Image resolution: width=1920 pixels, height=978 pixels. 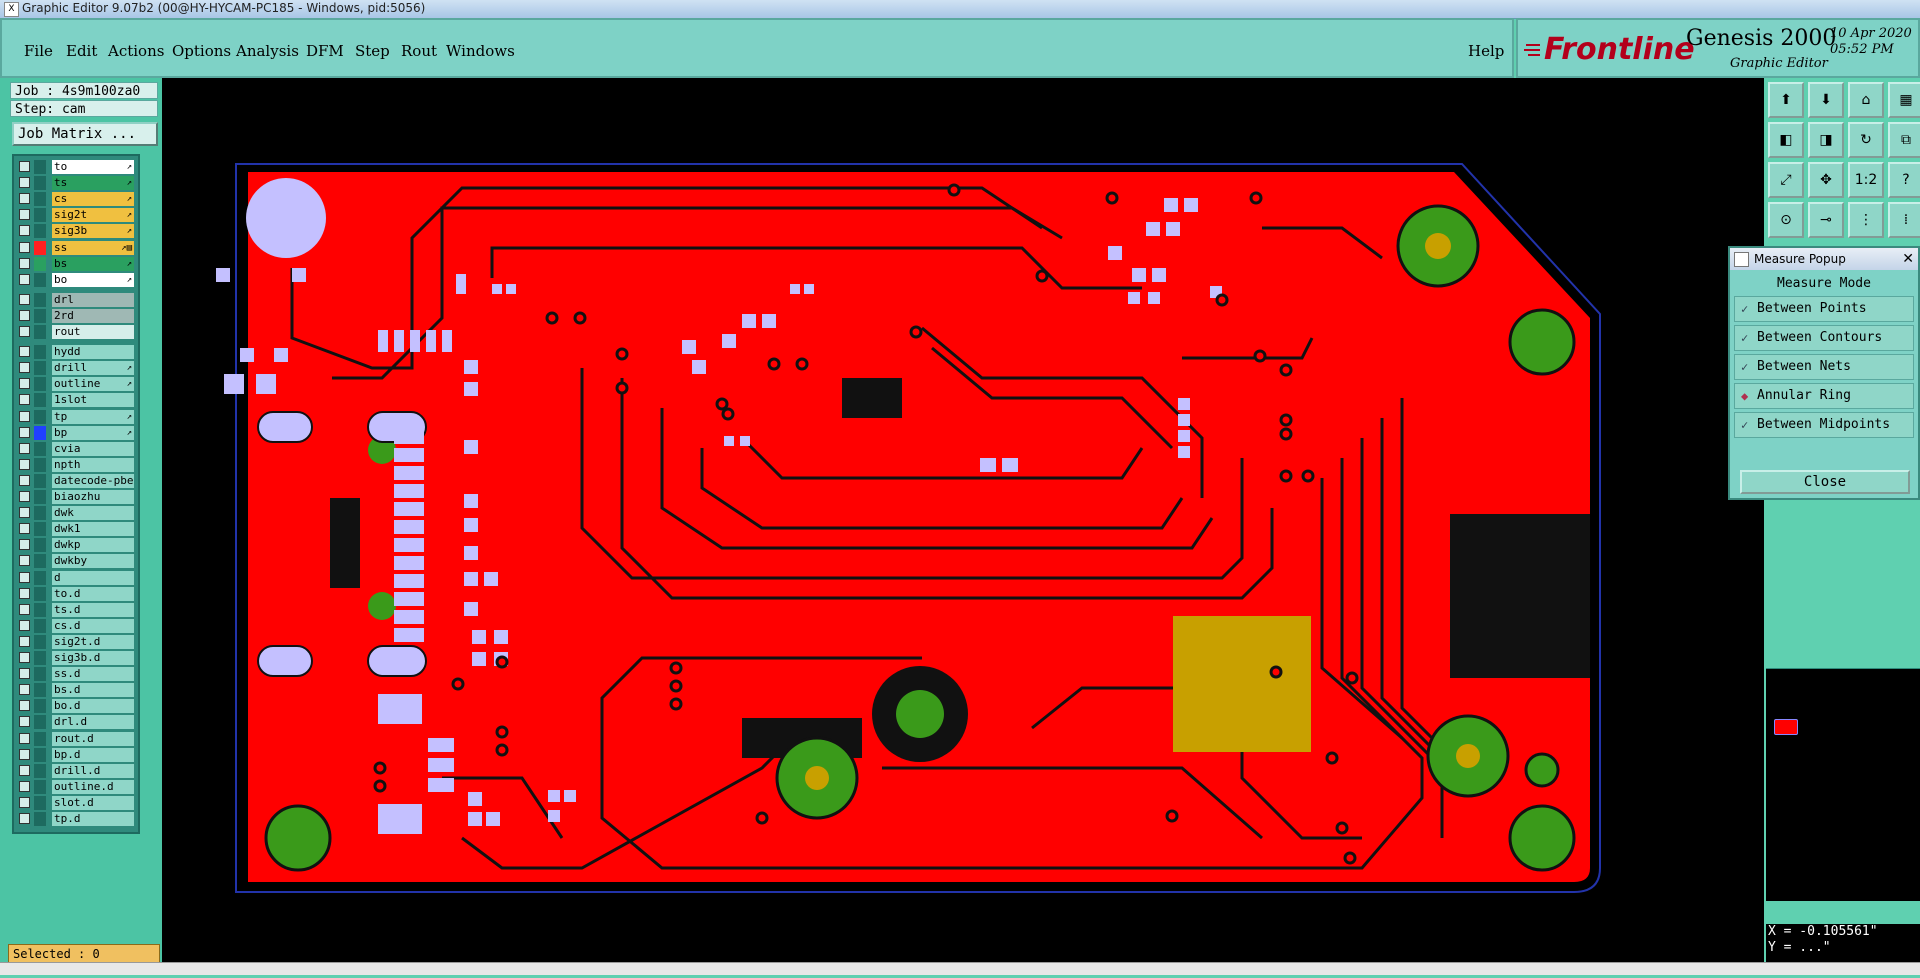 What do you see at coordinates (1904, 140) in the screenshot?
I see `split-button: ⧉` at bounding box center [1904, 140].